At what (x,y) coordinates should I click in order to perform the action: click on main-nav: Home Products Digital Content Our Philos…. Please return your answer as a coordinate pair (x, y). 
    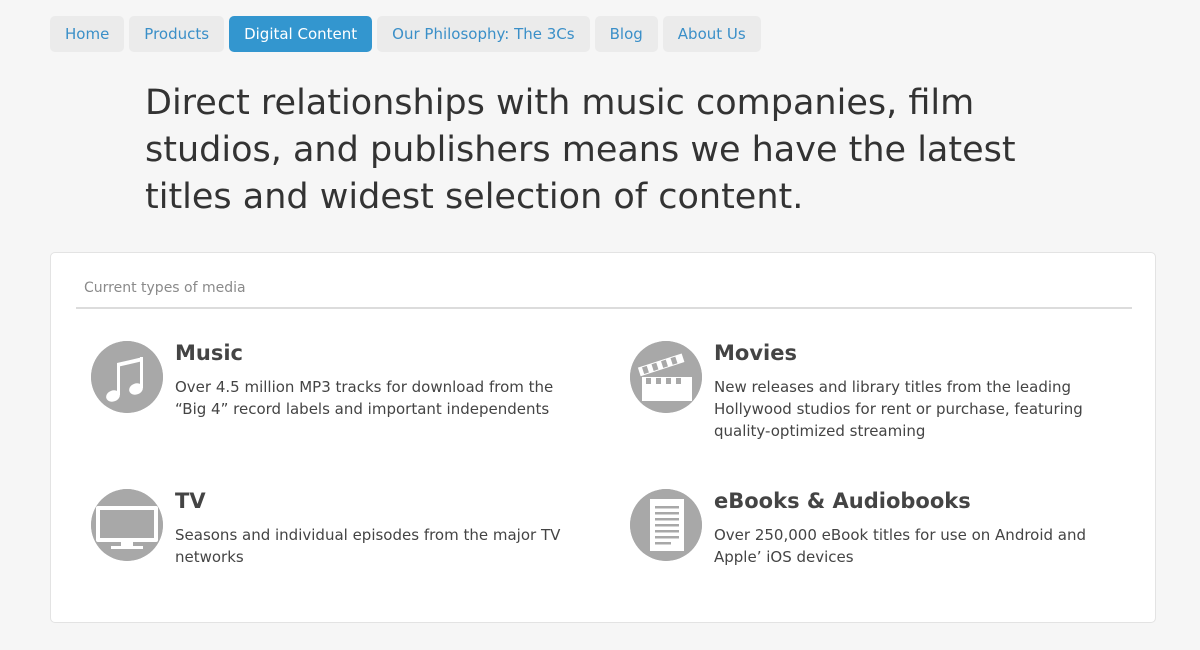
    Looking at the image, I should click on (405, 34).